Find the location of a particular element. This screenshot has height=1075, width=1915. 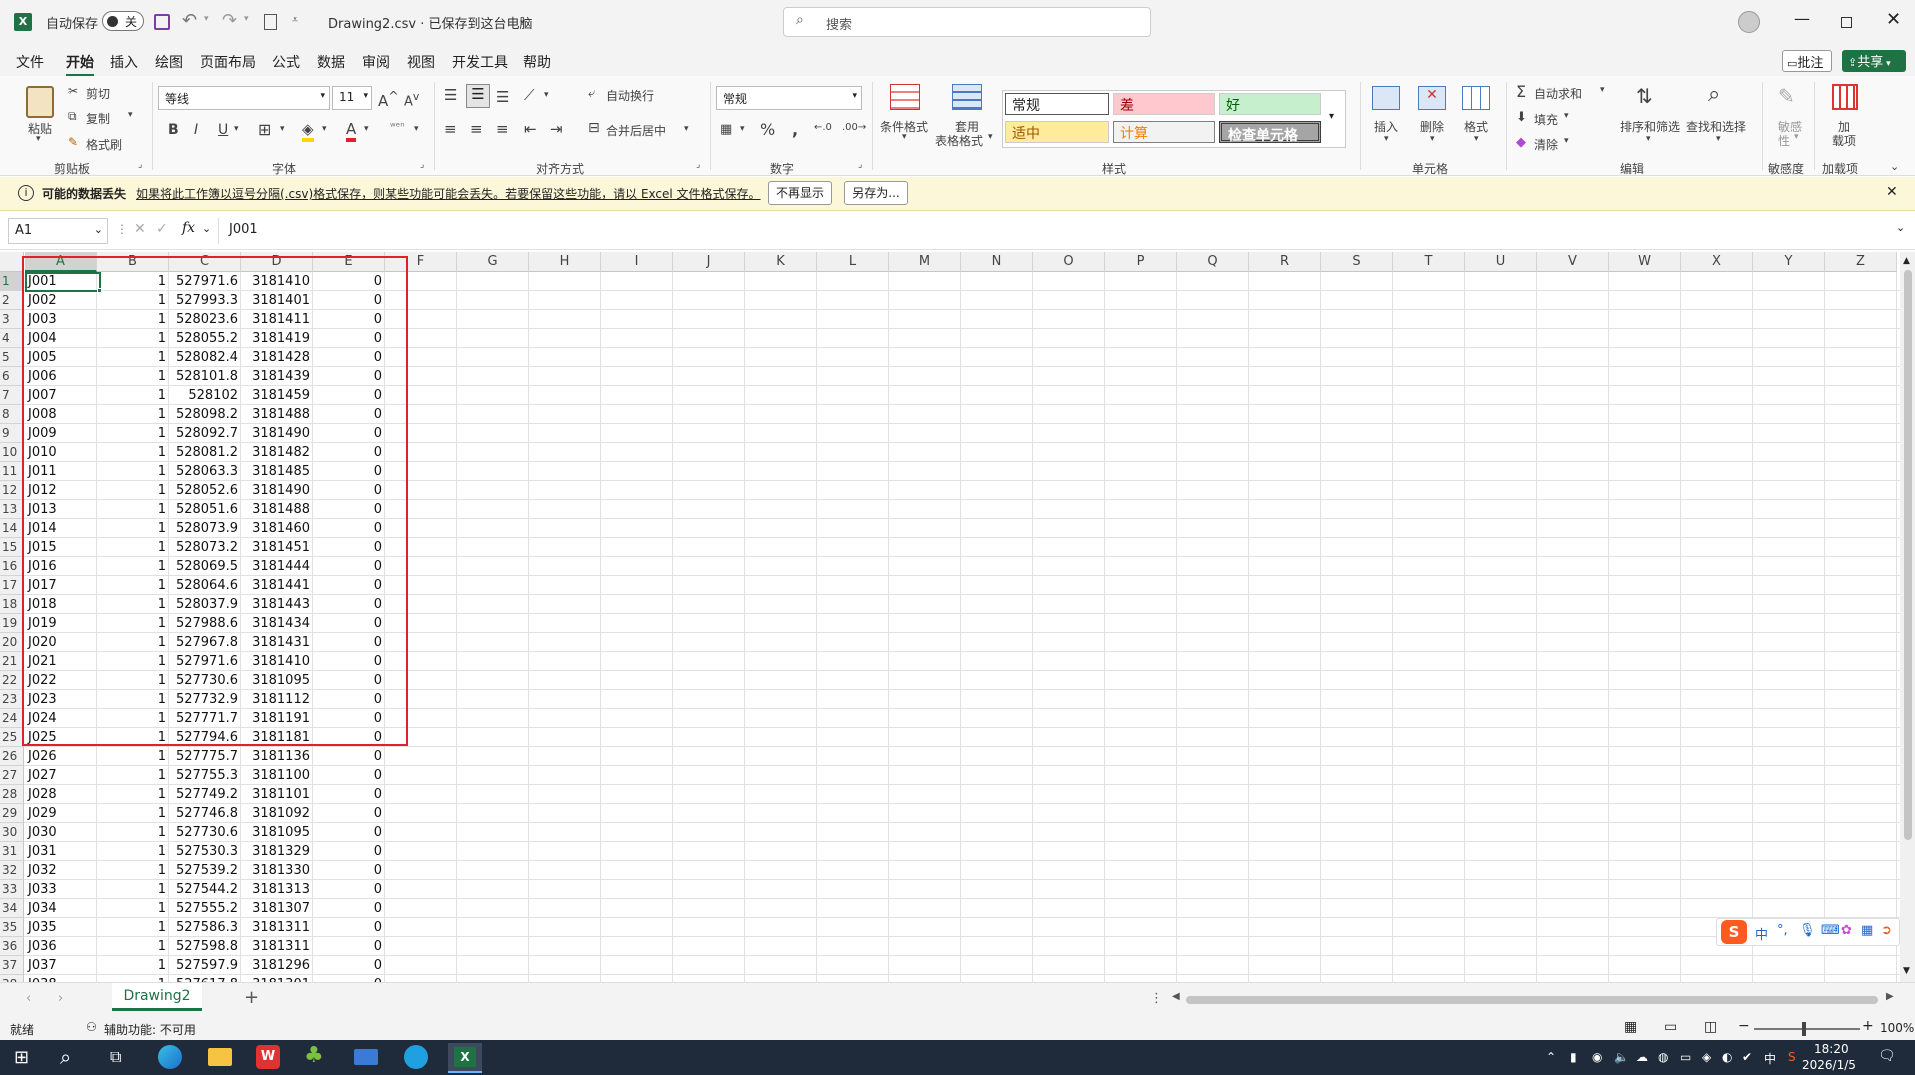

row-header: 7 is located at coordinates (12, 395).